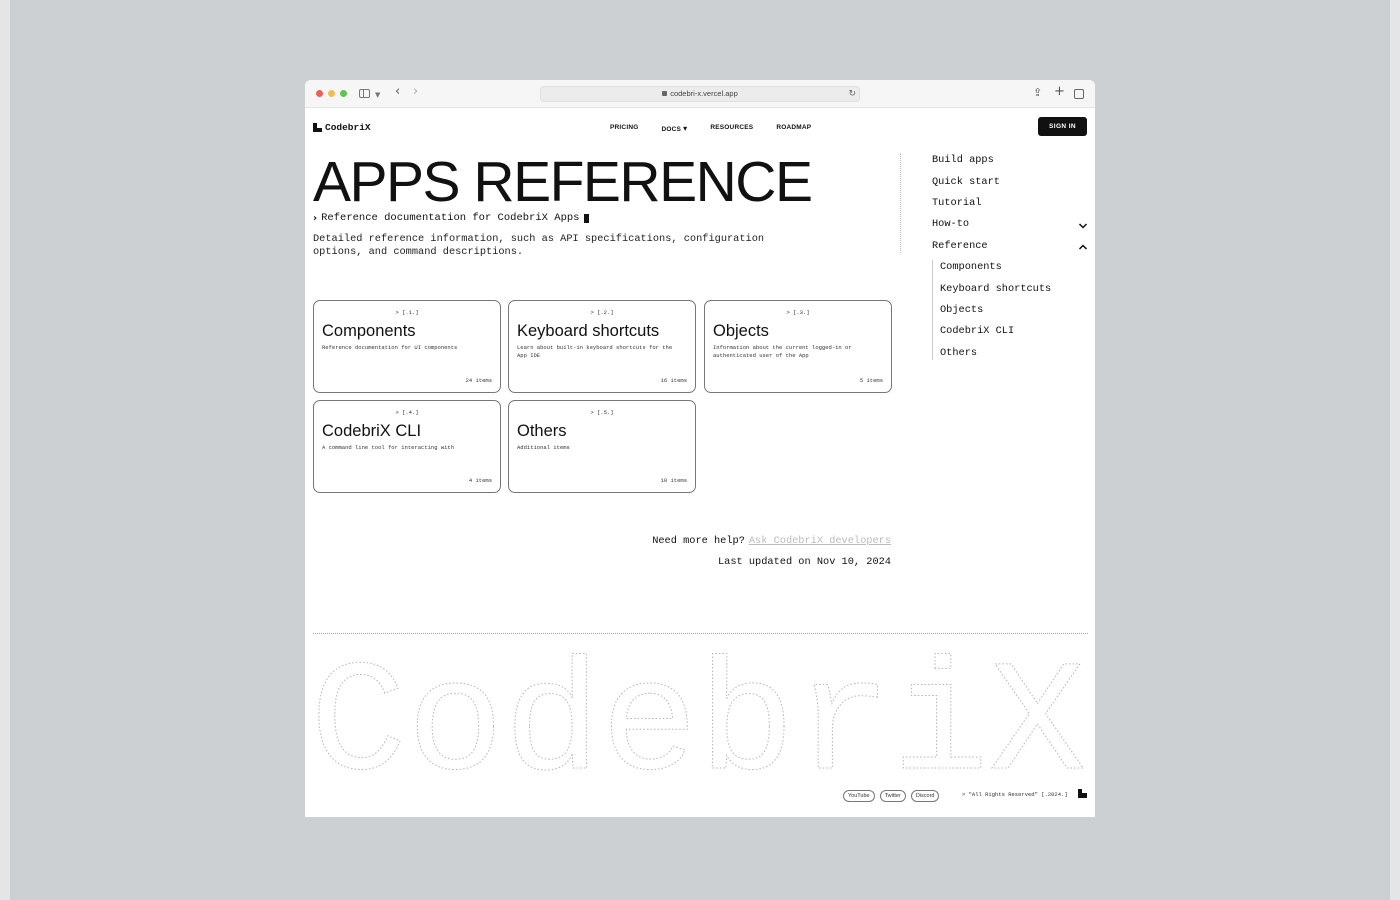 The image size is (1400, 900). Describe the element at coordinates (698, 541) in the screenshot. I see `help-text: Need more help?` at that location.